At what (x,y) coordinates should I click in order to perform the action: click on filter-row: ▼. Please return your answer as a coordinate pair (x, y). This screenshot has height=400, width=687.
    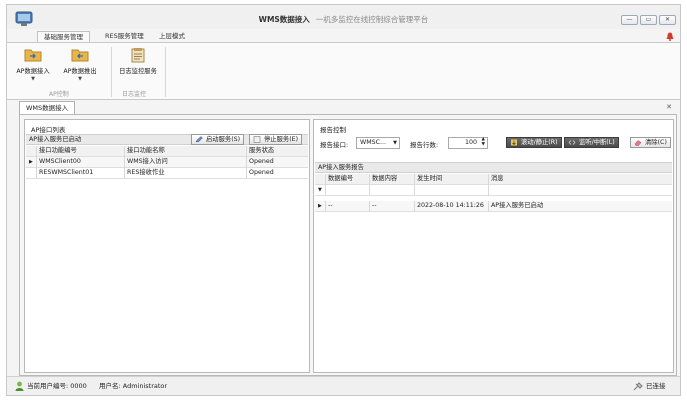
    Looking at the image, I should click on (493, 190).